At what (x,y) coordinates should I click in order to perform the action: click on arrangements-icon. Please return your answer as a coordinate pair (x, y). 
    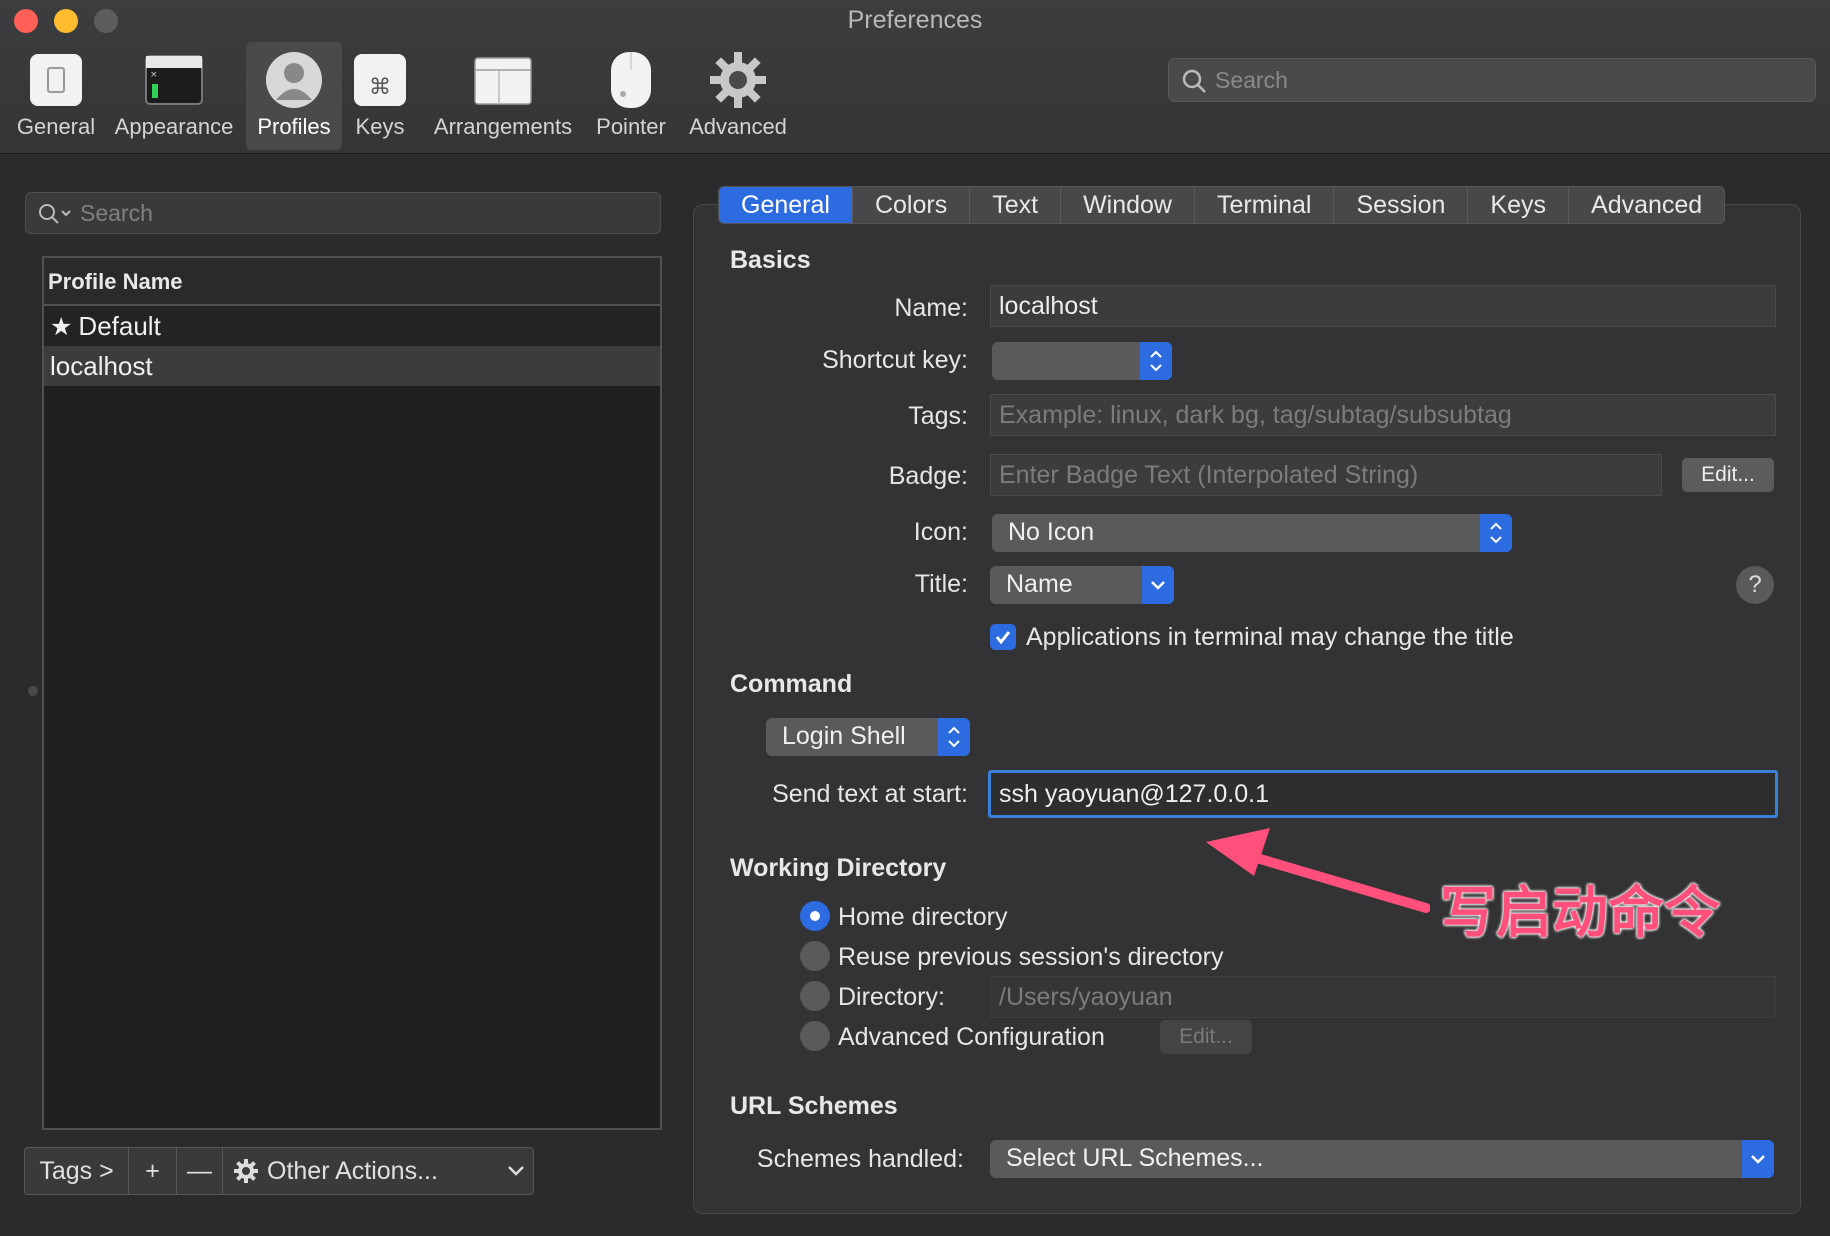
    Looking at the image, I should click on (503, 81).